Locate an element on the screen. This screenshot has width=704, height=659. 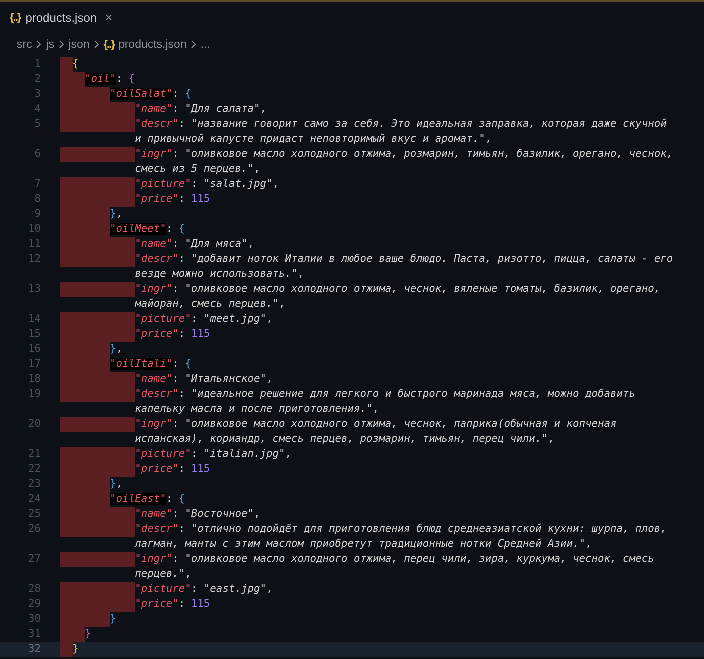
breadcrumb-item: products.json is located at coordinates (152, 44).